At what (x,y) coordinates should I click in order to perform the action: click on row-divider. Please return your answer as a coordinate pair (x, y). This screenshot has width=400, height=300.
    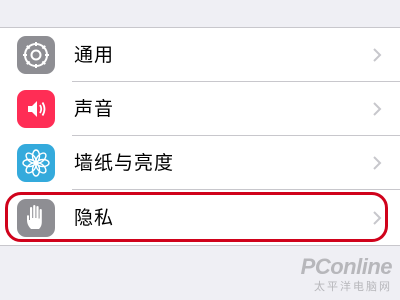
    Looking at the image, I should click on (236, 189).